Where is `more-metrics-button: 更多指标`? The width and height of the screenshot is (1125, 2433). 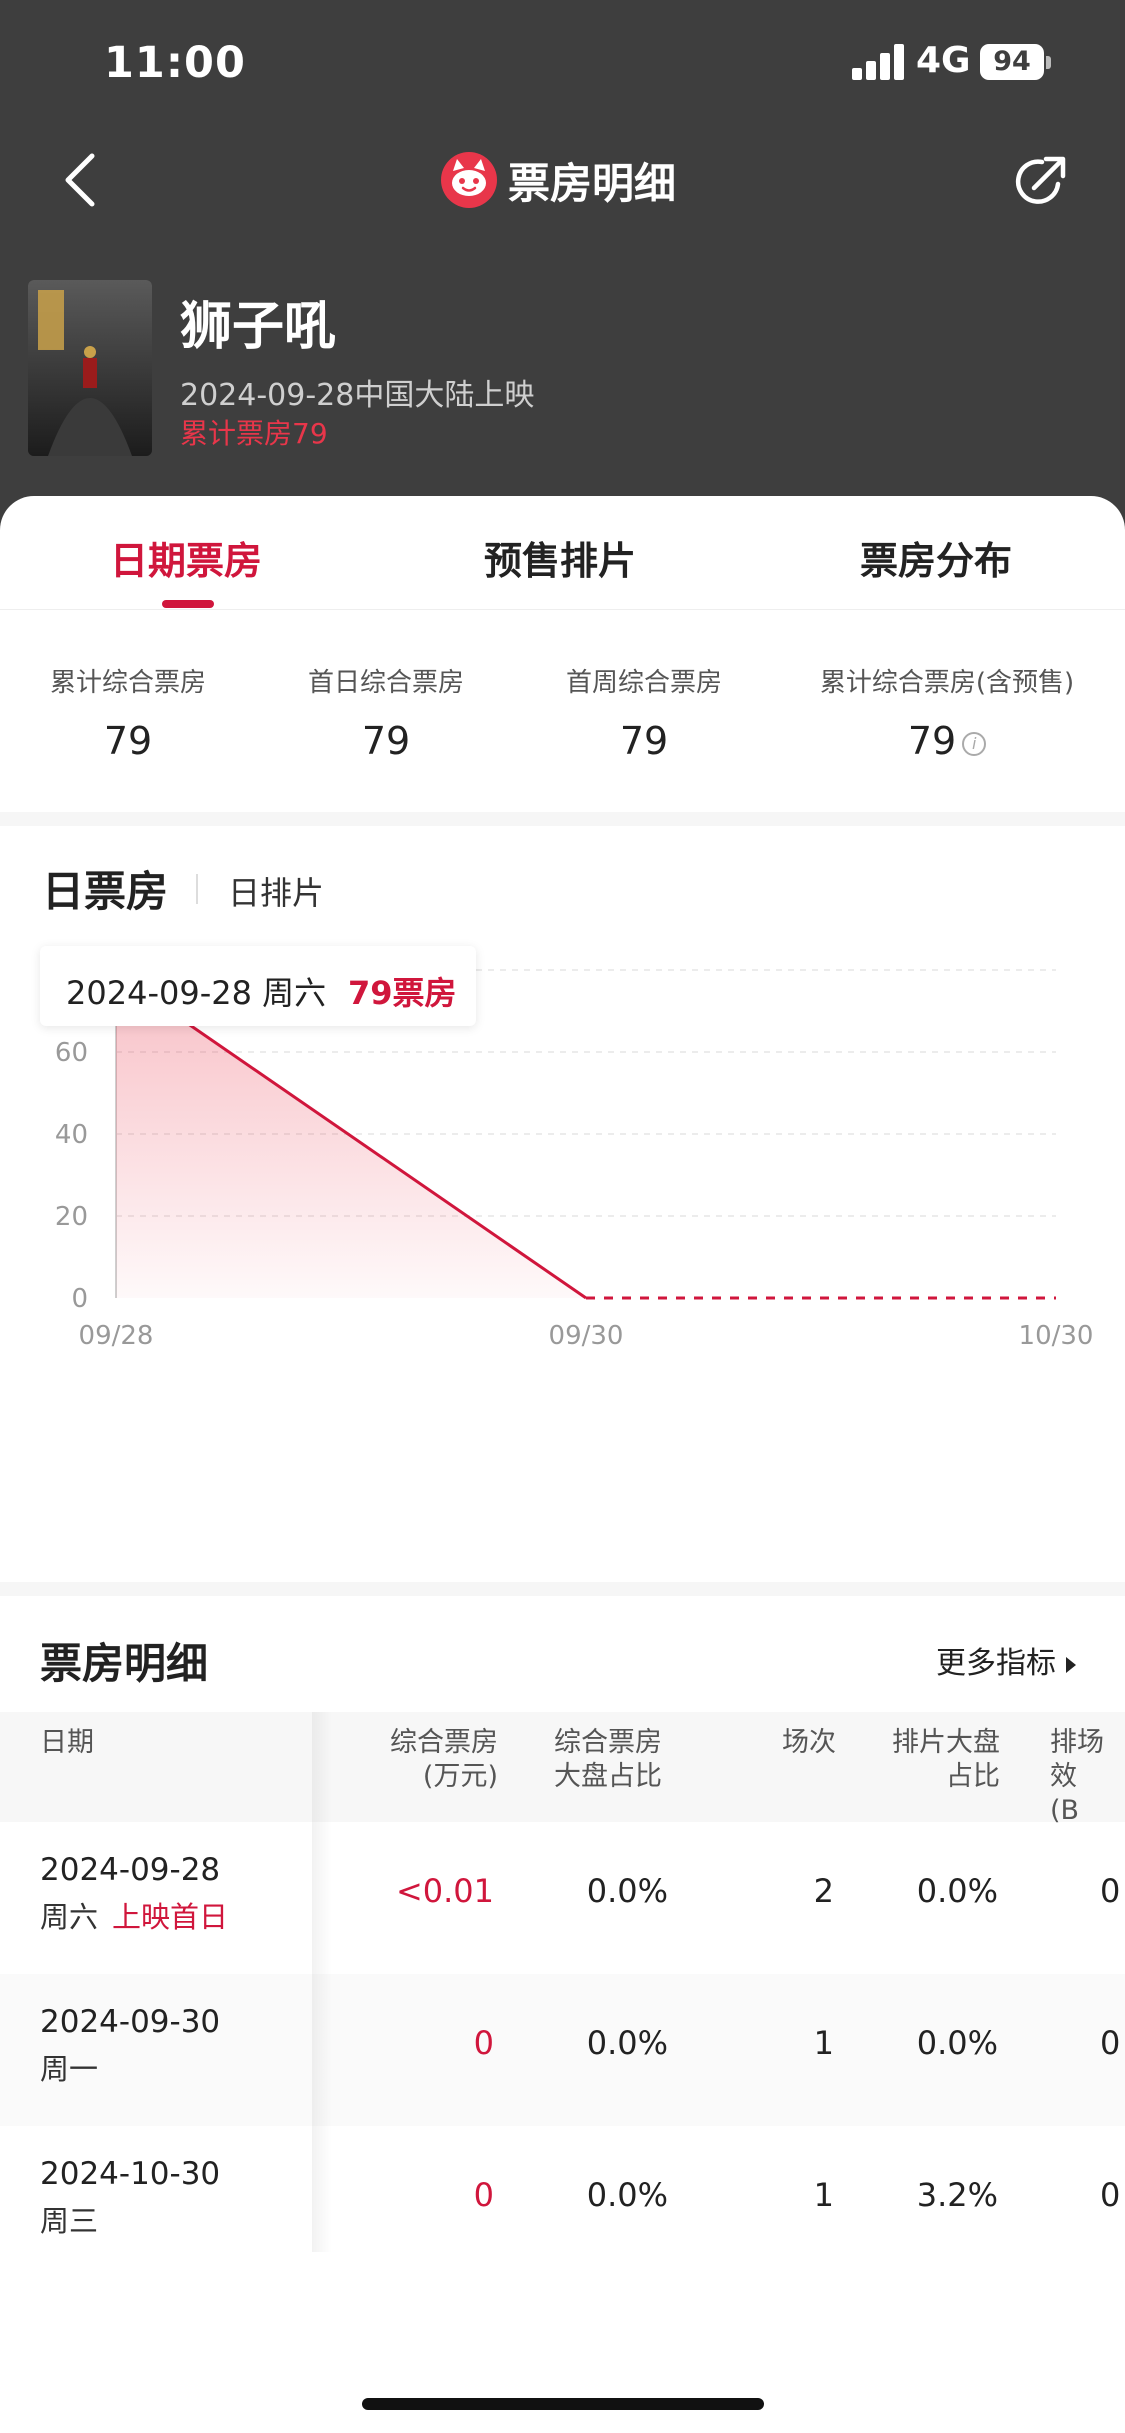 more-metrics-button: 更多指标 is located at coordinates (1006, 1660).